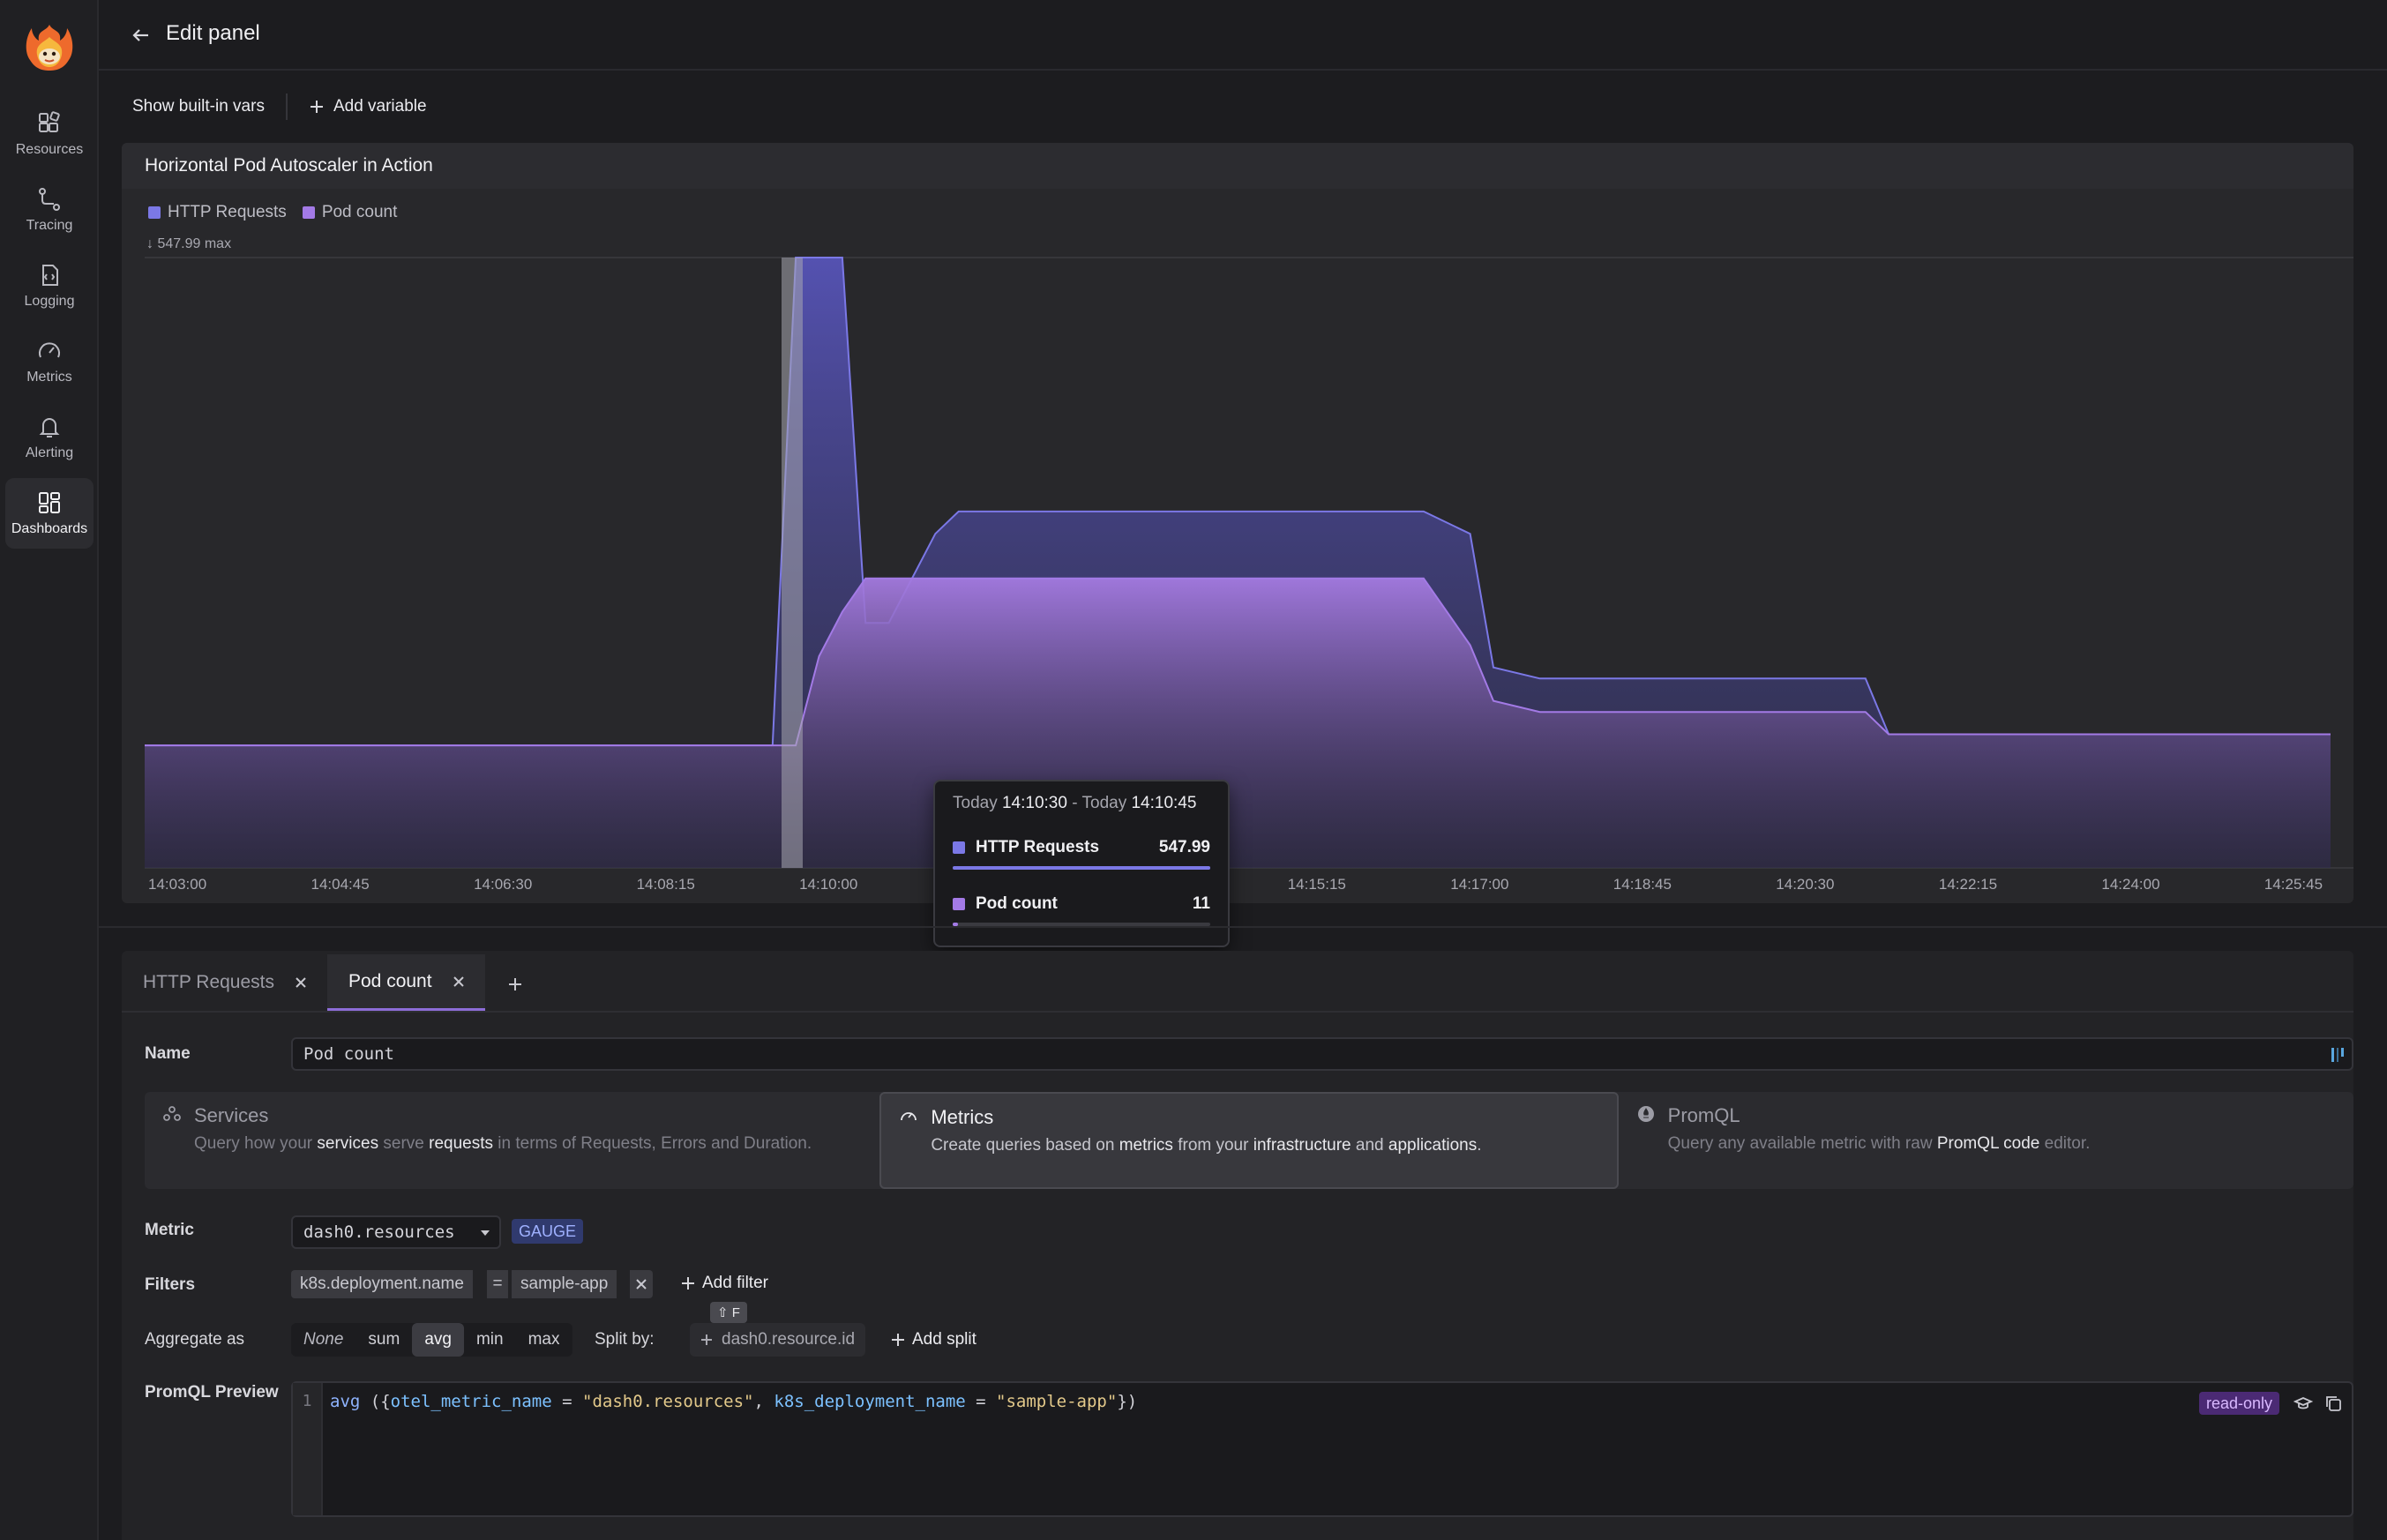 This screenshot has width=2387, height=1540. What do you see at coordinates (1479, 1145) in the screenshot?
I see `desc-text: .` at bounding box center [1479, 1145].